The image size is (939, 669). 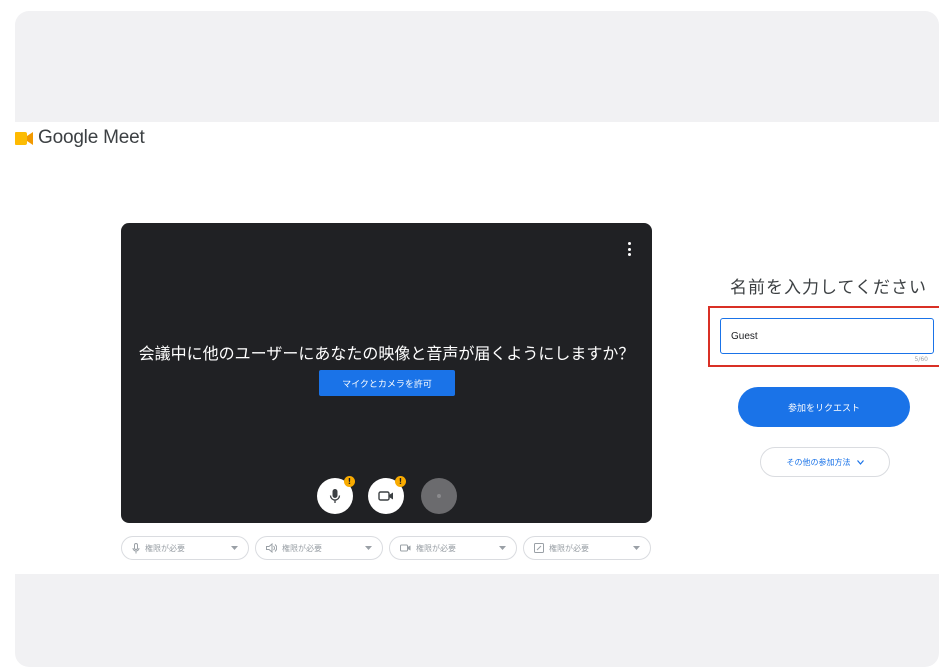 What do you see at coordinates (24, 138) in the screenshot?
I see `meet-logo-icon` at bounding box center [24, 138].